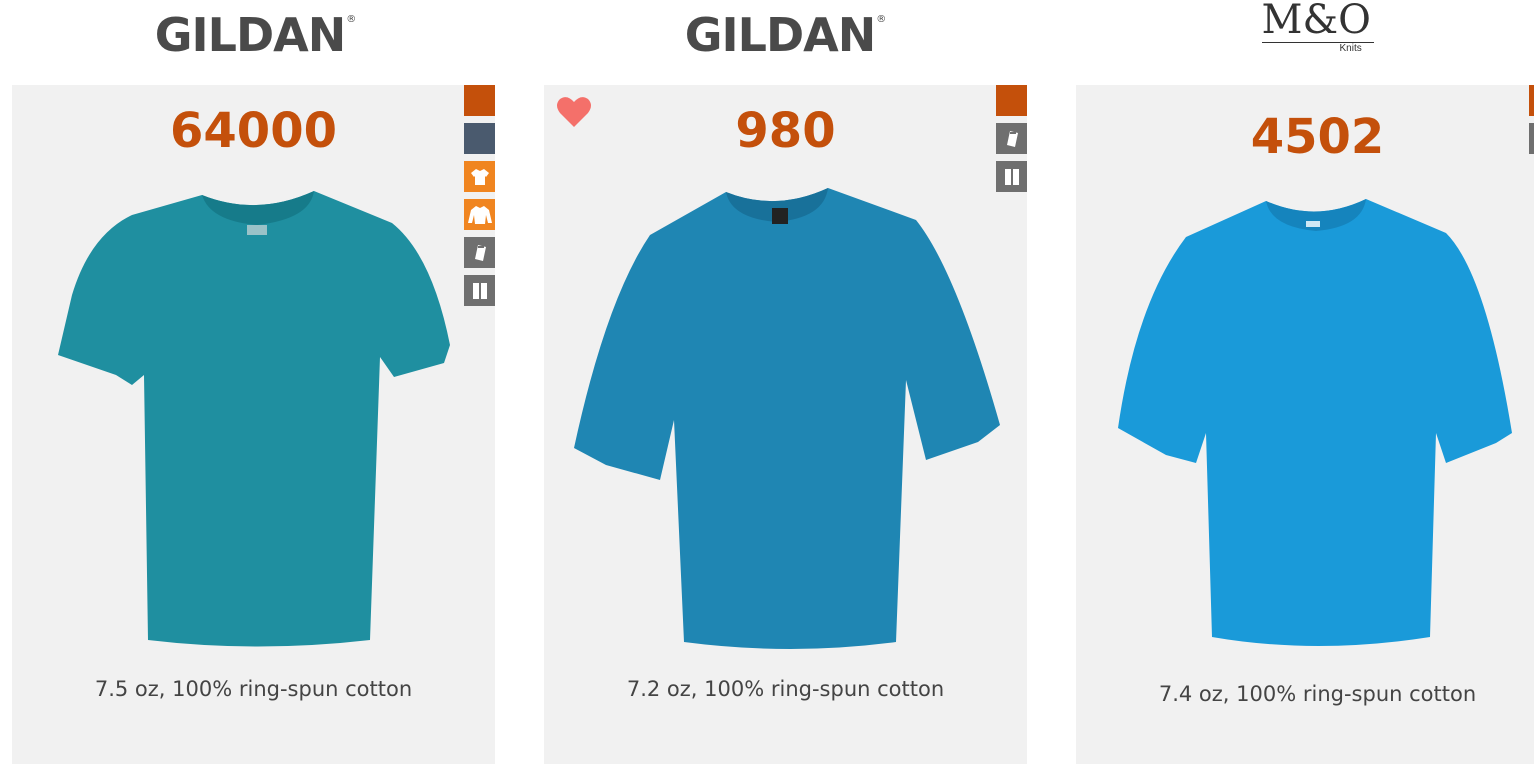 Image resolution: width=1534 pixels, height=764 pixels. Describe the element at coordinates (785, 131) in the screenshot. I see `style-number: 980` at that location.